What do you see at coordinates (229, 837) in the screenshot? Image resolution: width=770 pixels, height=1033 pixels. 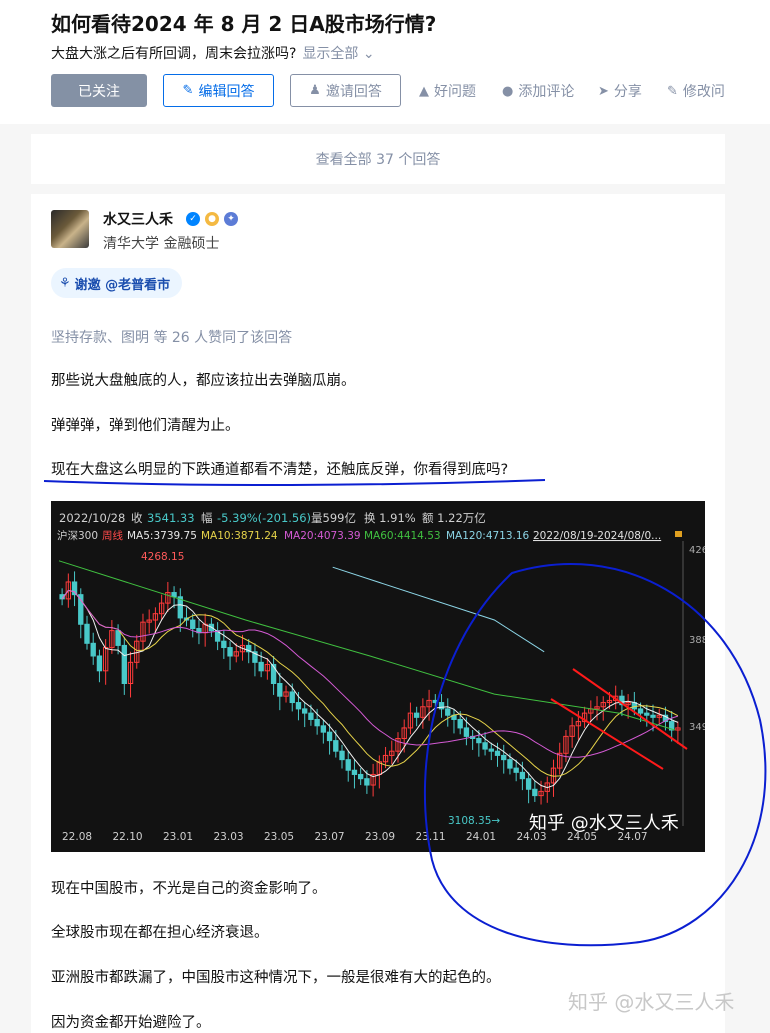 I see `x-tick-label: 23.03` at bounding box center [229, 837].